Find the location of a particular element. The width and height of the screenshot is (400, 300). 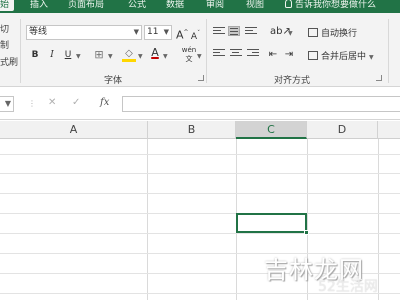

align-bottom-icon is located at coordinates (251, 32).